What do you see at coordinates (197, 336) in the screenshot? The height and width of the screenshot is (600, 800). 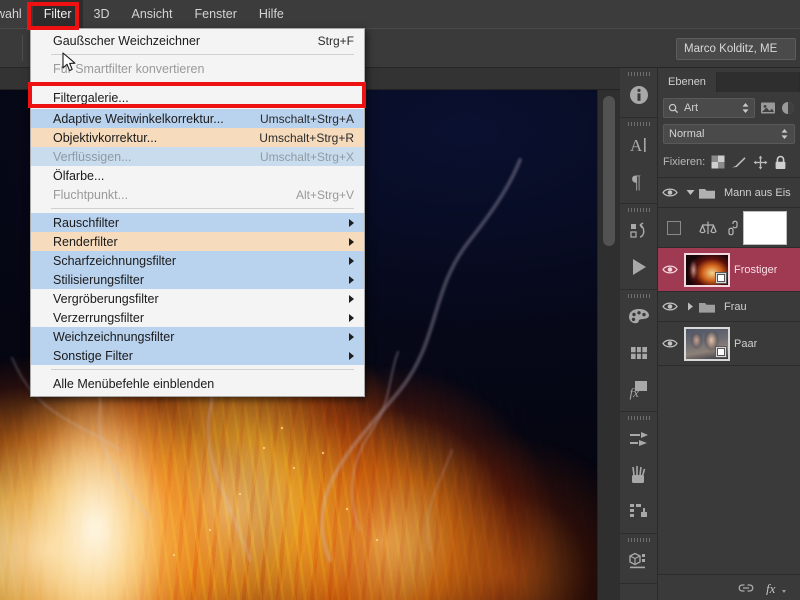 I see `menu-option-weichzeichnungsfilter: Weichzeichnungsfilter` at bounding box center [197, 336].